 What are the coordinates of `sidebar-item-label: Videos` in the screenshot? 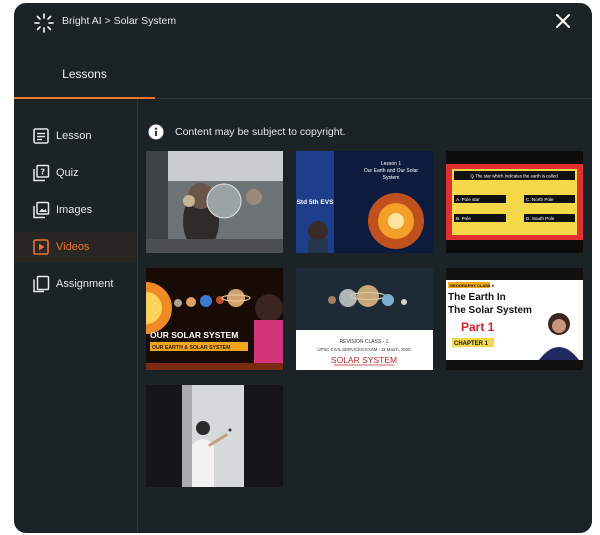 It's located at (73, 247).